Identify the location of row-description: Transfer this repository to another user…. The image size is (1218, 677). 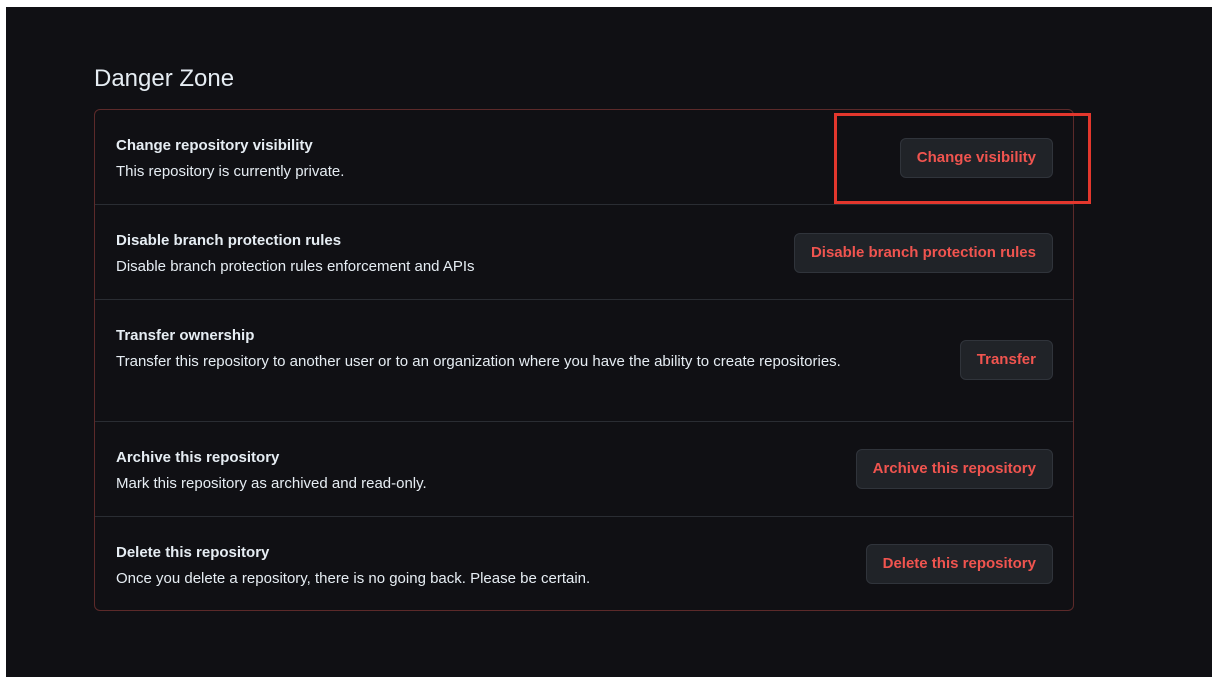
(478, 361).